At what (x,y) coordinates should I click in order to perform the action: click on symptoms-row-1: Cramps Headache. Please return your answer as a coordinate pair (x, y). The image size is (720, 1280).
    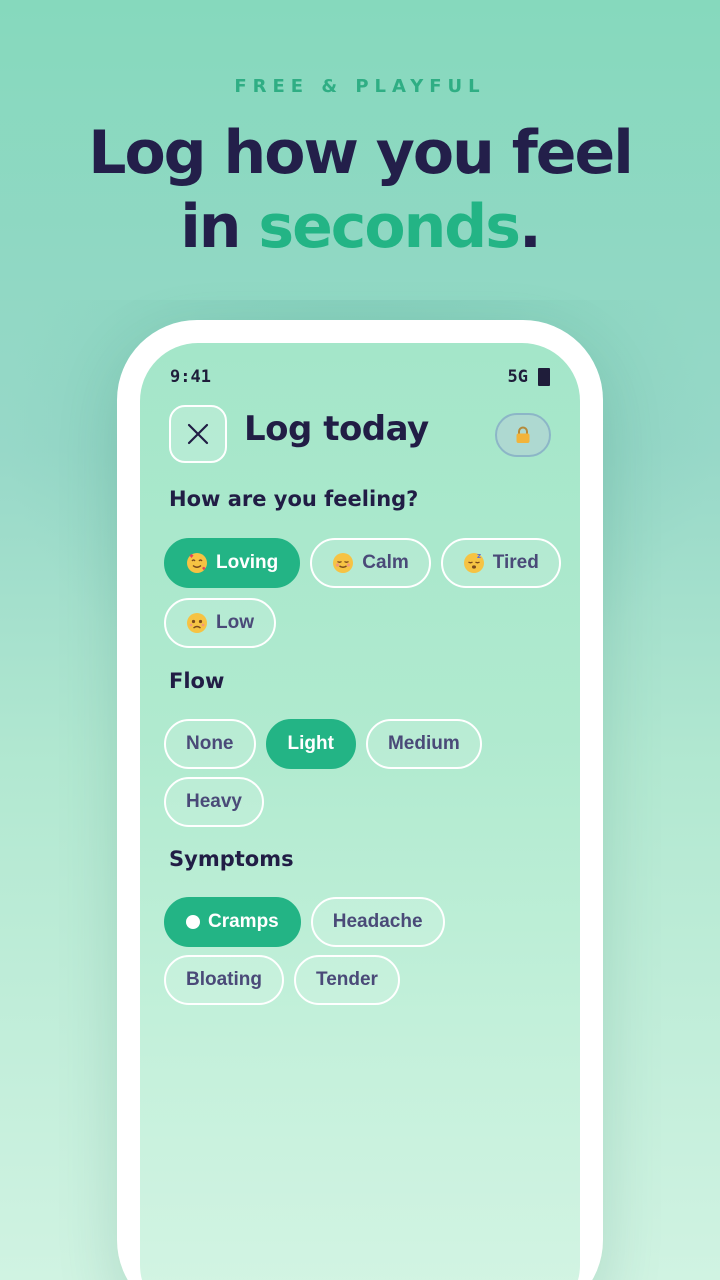
    Looking at the image, I should click on (304, 922).